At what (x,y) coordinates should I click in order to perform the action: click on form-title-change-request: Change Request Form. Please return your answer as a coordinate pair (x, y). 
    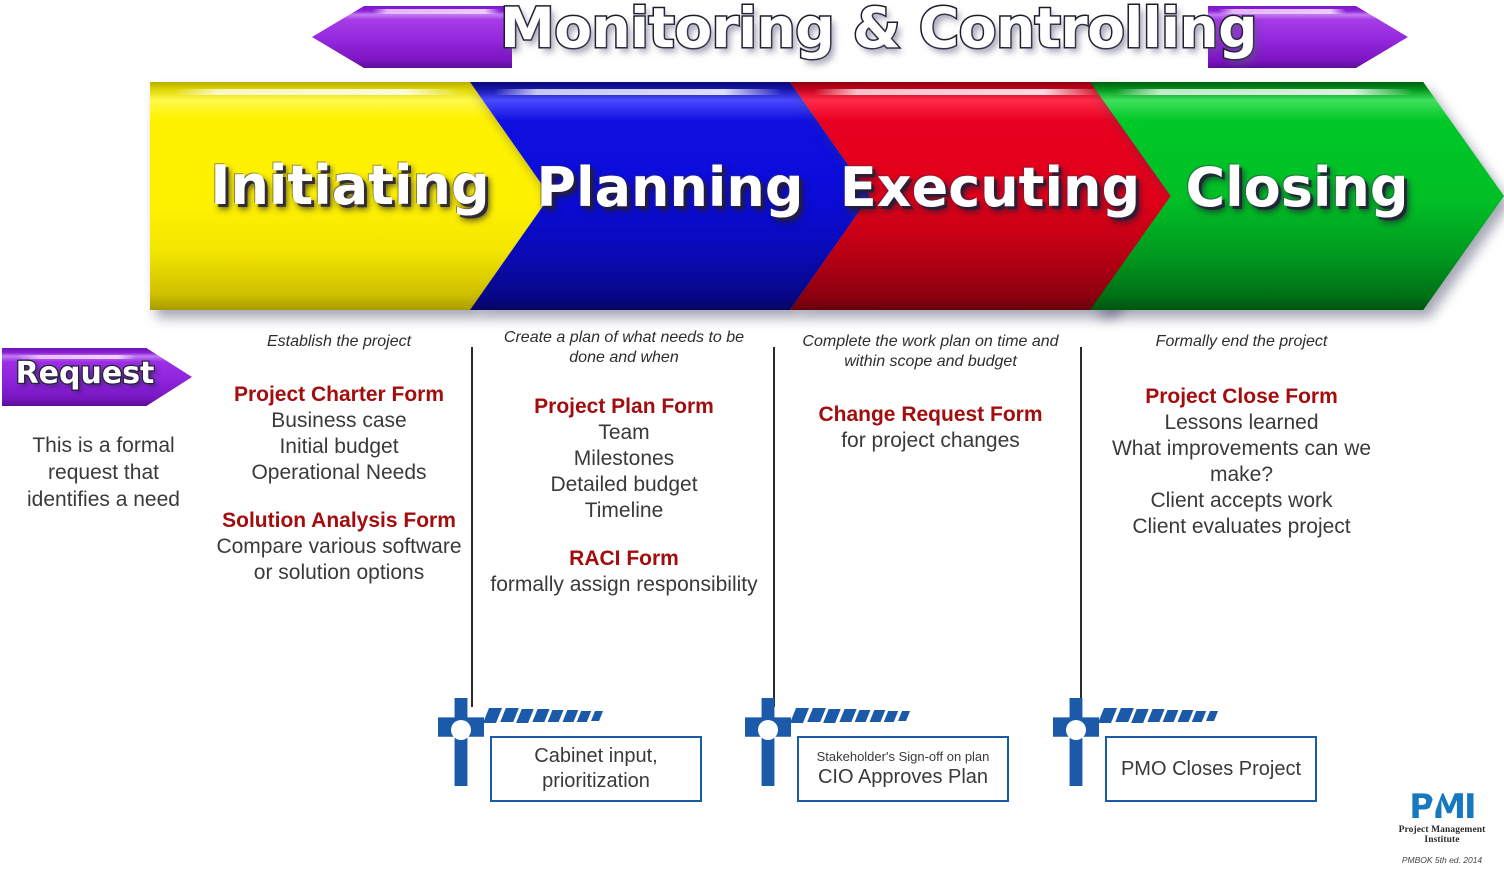
    Looking at the image, I should click on (930, 414).